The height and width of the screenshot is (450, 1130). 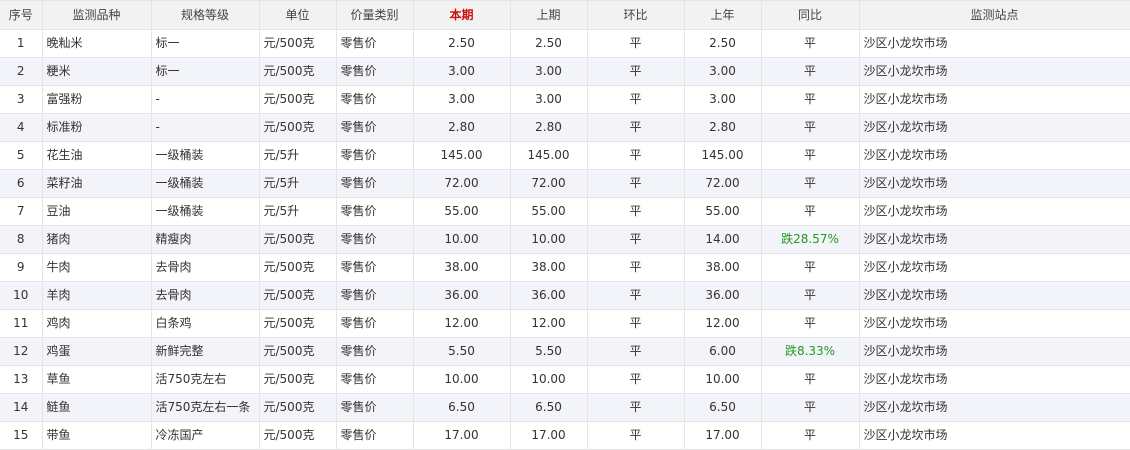 What do you see at coordinates (97, 155) in the screenshot?
I see `cell-item: 花生油` at bounding box center [97, 155].